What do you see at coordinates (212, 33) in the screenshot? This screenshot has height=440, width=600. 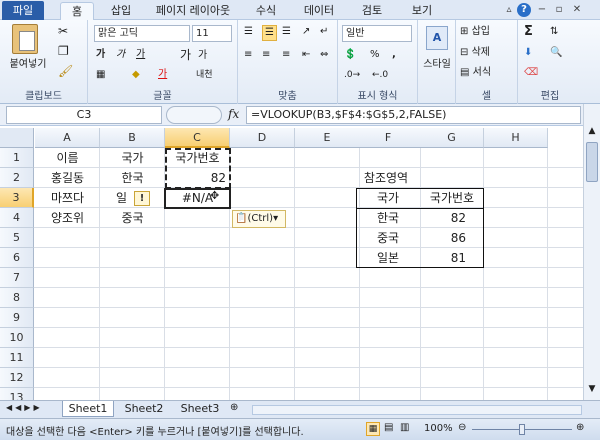 I see `font-size-dropdown: 11` at bounding box center [212, 33].